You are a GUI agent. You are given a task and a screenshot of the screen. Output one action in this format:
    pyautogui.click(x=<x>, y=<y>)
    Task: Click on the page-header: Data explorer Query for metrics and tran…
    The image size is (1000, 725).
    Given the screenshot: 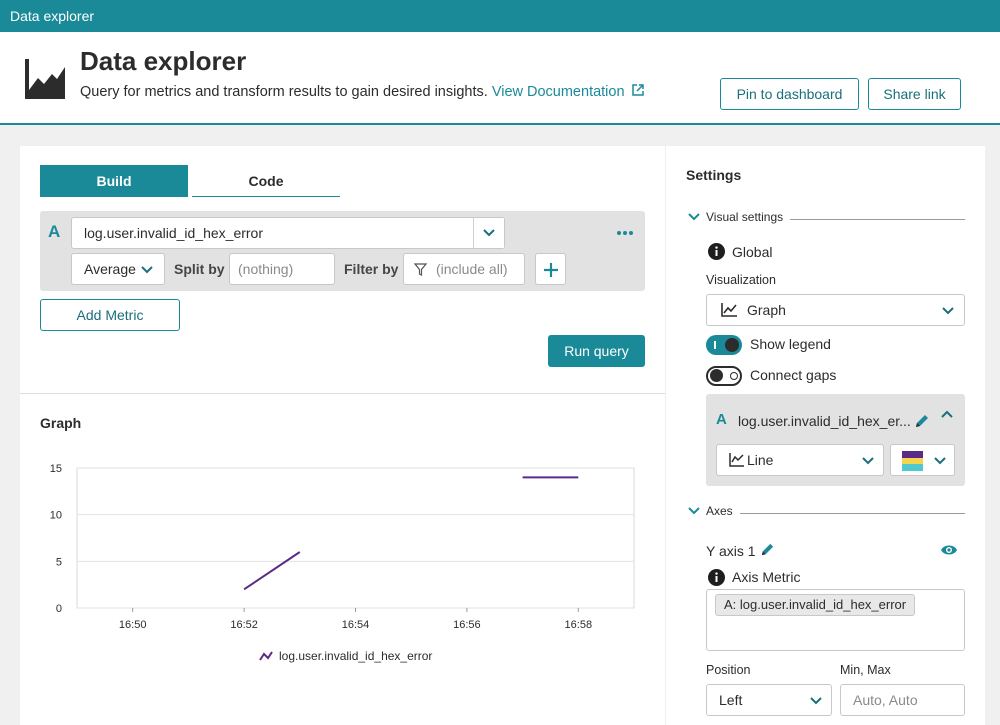 What is the action you would take?
    pyautogui.click(x=500, y=78)
    